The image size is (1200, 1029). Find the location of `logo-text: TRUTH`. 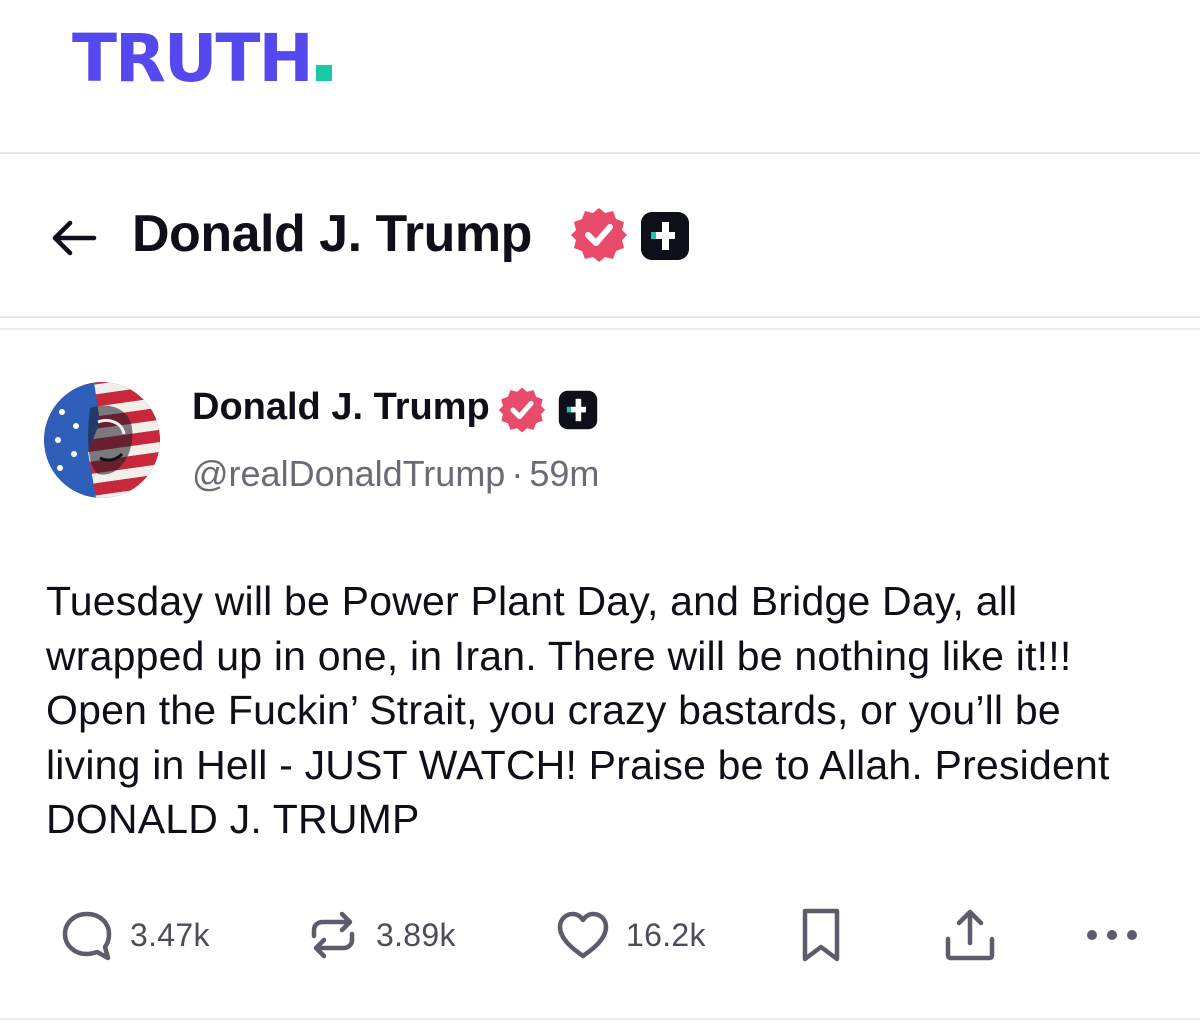

logo-text: TRUTH is located at coordinates (193, 58).